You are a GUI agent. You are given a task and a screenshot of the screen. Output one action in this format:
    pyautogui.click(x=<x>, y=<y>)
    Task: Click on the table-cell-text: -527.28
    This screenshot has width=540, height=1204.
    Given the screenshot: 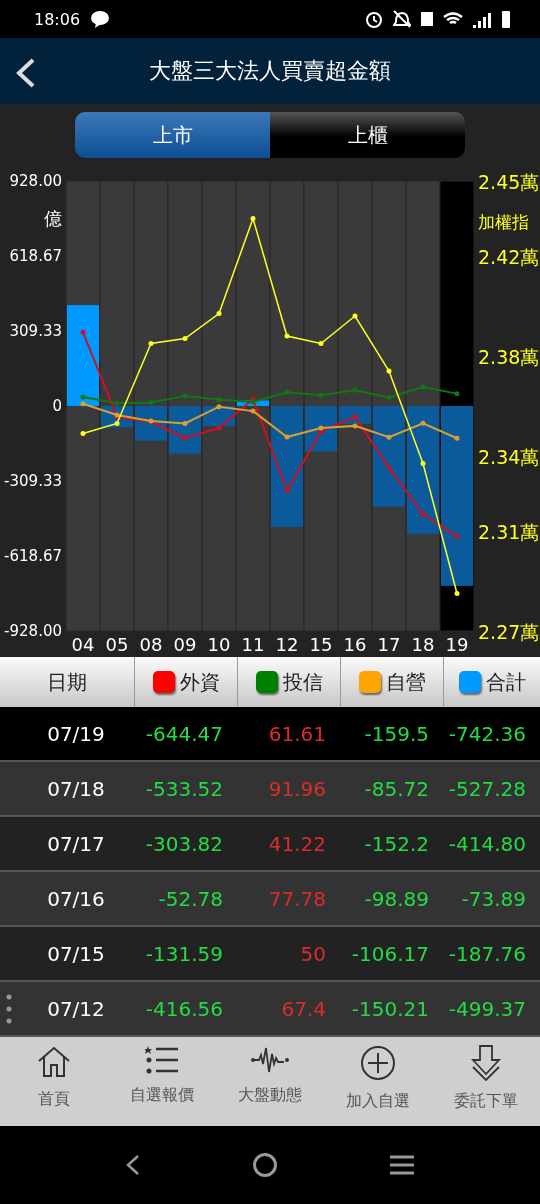 What is the action you would take?
    pyautogui.click(x=487, y=788)
    